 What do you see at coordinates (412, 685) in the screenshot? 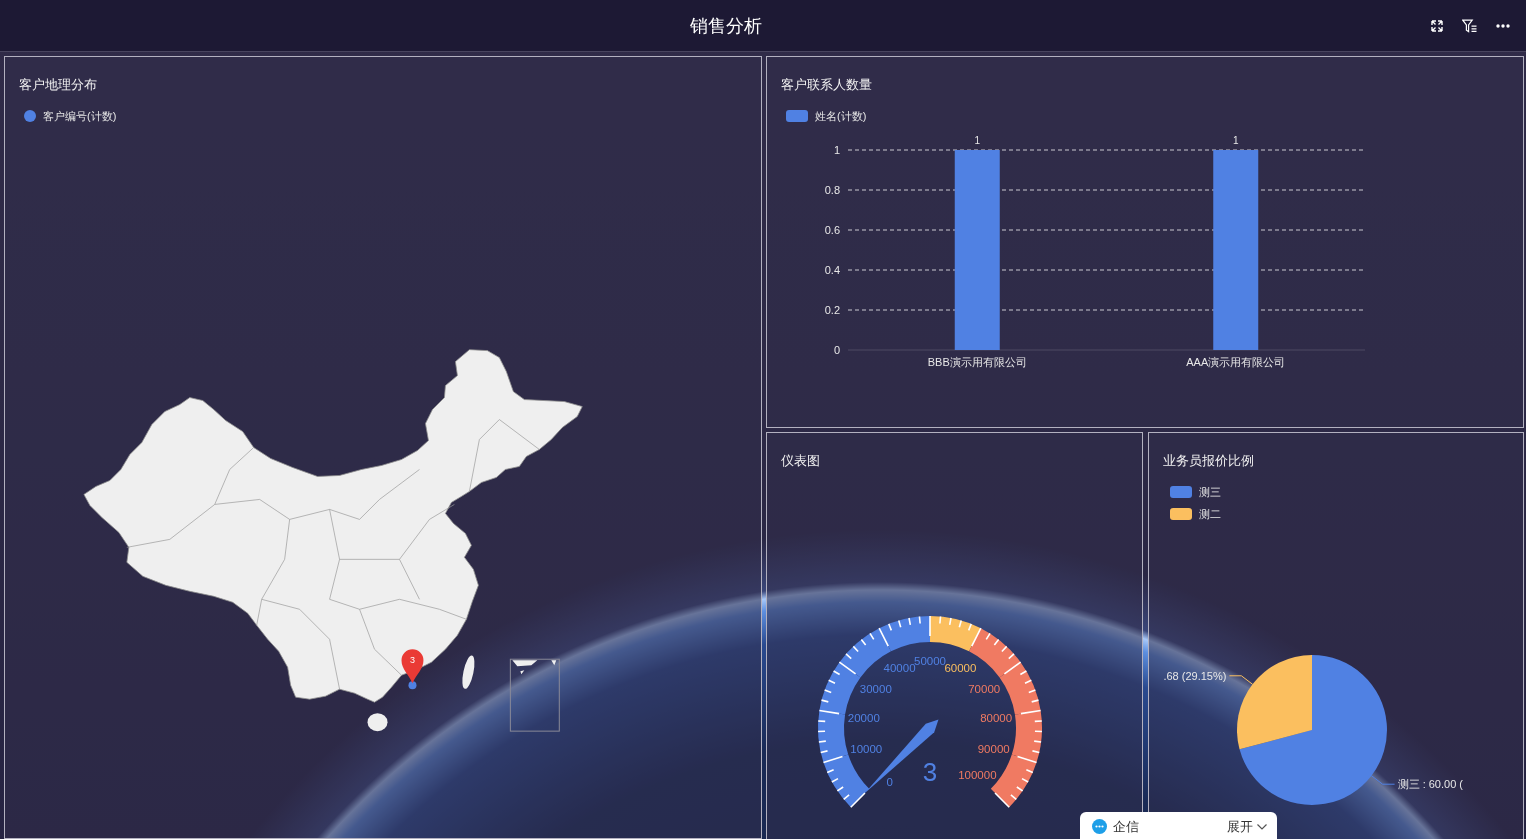
I see `location-dot-icon` at bounding box center [412, 685].